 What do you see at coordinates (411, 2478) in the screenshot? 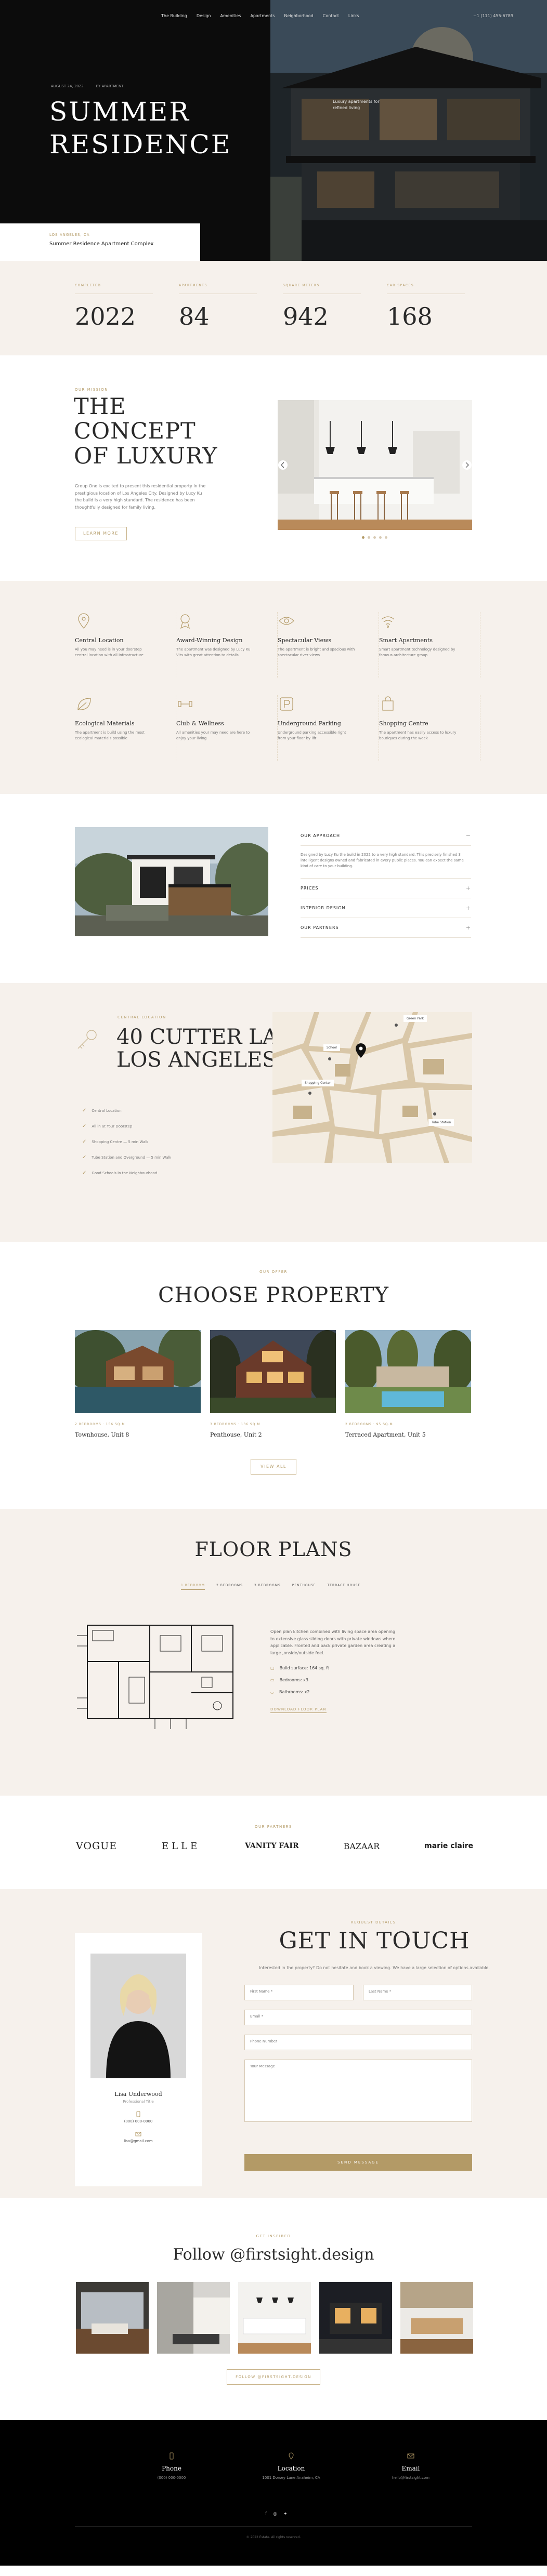
I see `footer-col-text: hello@firstsight.com` at bounding box center [411, 2478].